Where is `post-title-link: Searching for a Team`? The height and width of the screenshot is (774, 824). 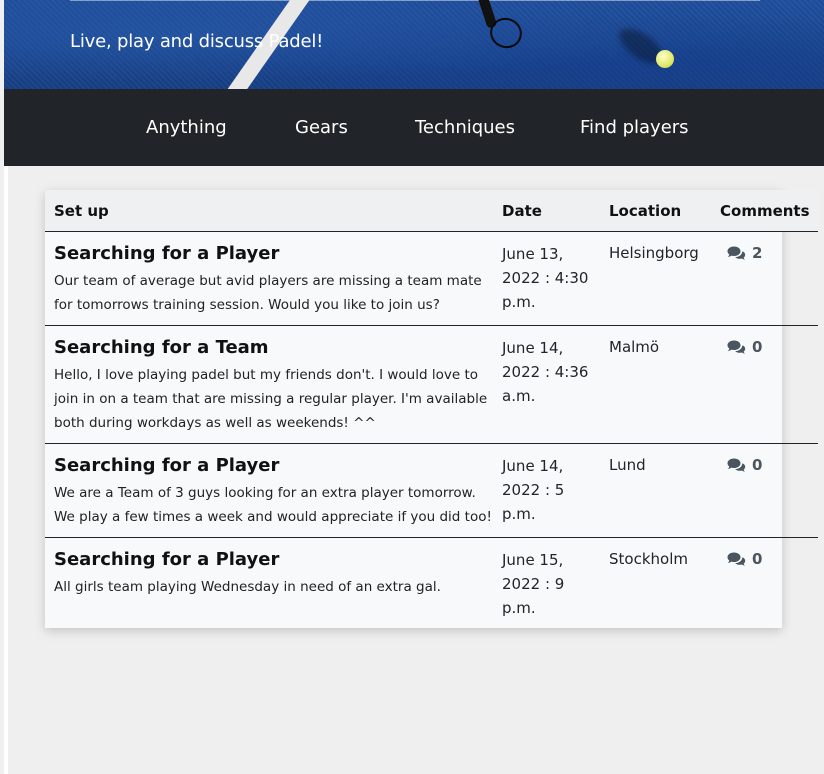
post-title-link: Searching for a Team is located at coordinates (273, 348).